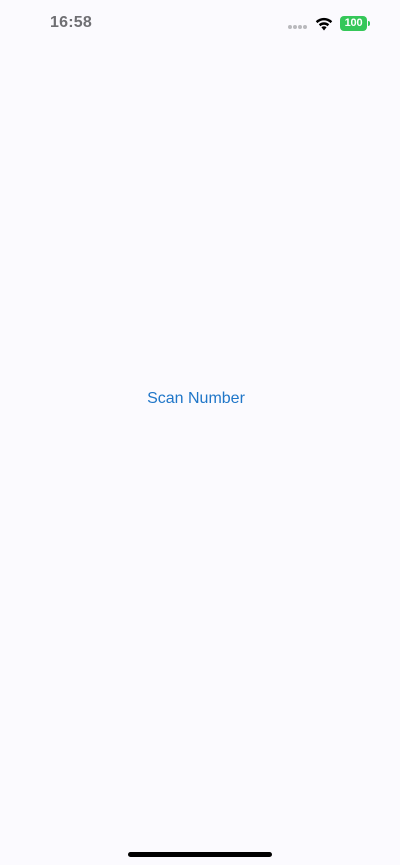 This screenshot has height=865, width=400. I want to click on battery-tip, so click(369, 23).